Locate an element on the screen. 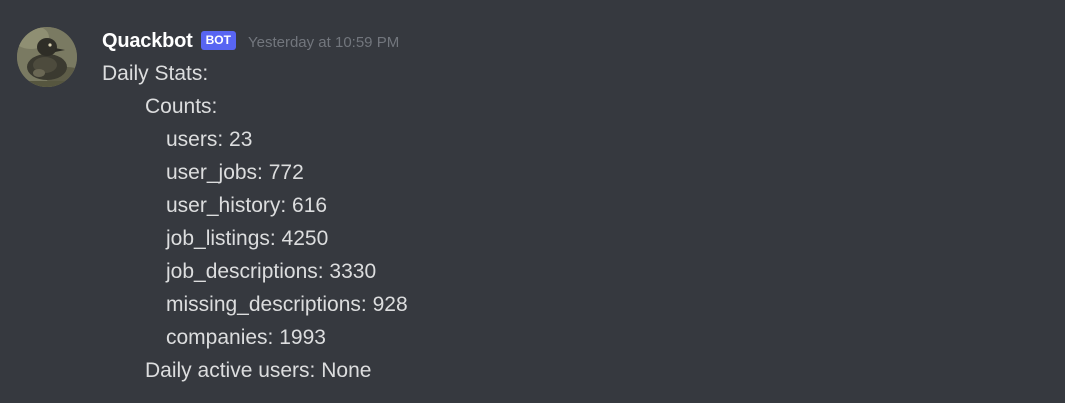  stat-line: users: 23 is located at coordinates (209, 139).